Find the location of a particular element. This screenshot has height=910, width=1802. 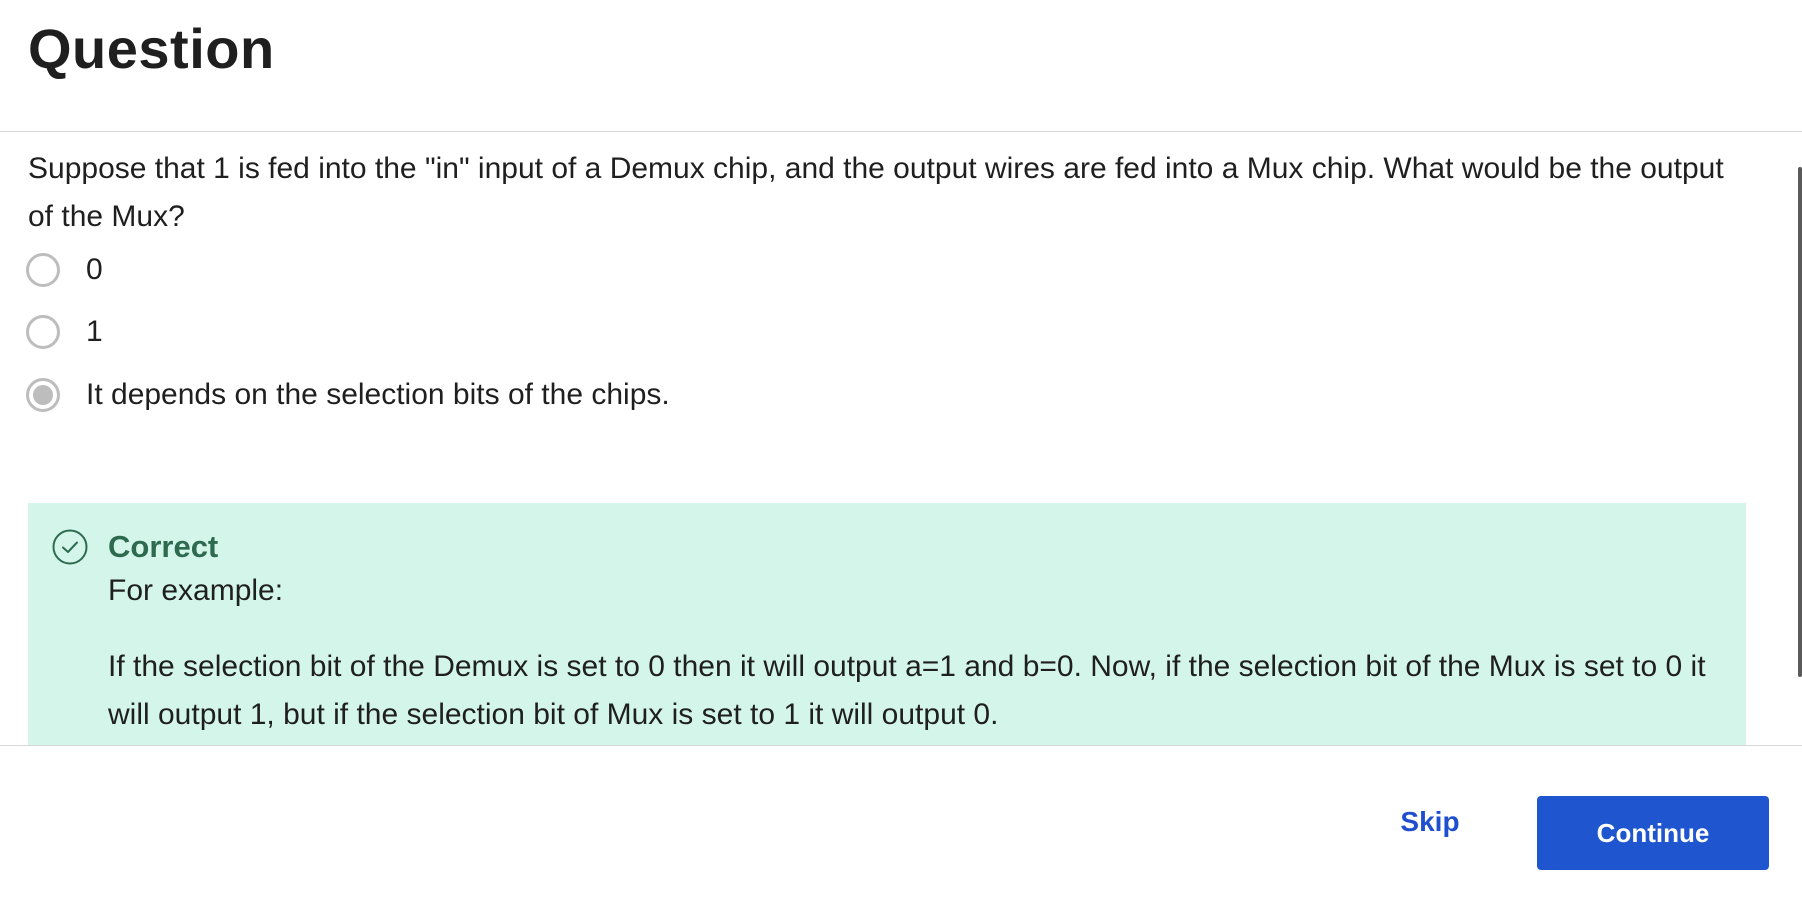

answer-option-1: 1 is located at coordinates (64, 332).